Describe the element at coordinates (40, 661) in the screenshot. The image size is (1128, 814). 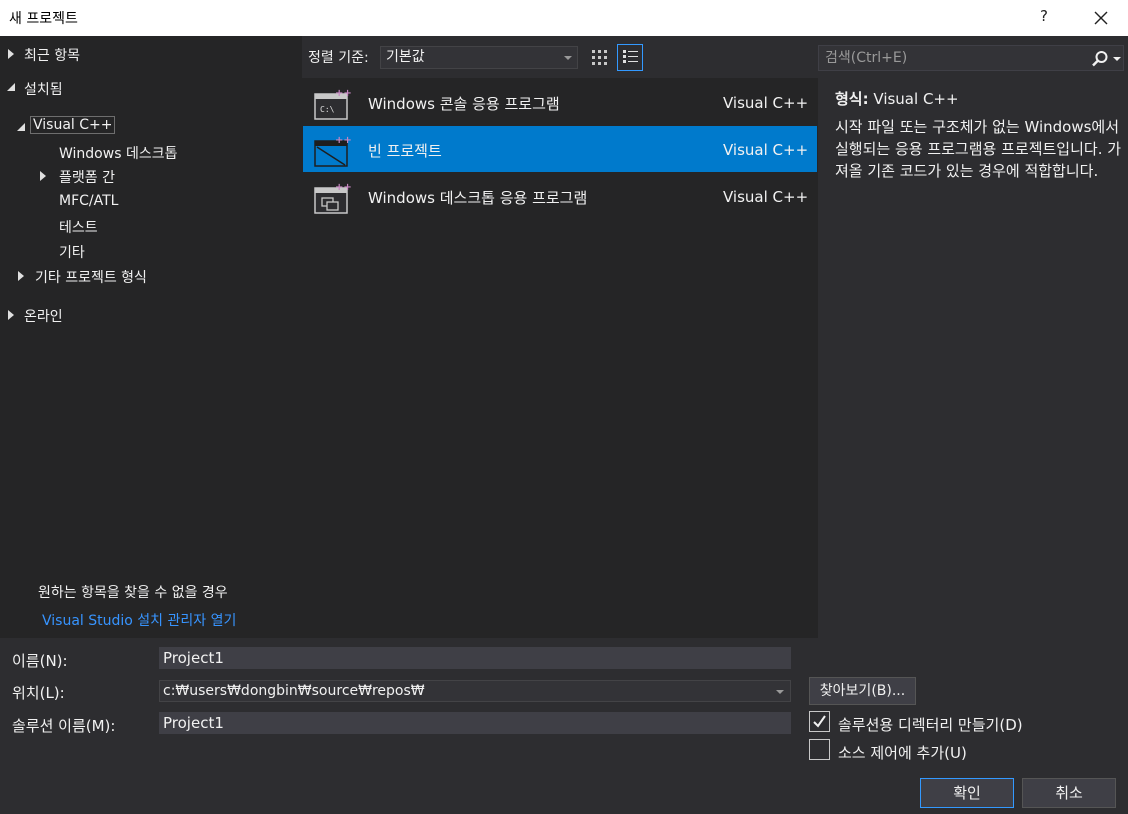
I see `name-label: 이름(N):` at that location.